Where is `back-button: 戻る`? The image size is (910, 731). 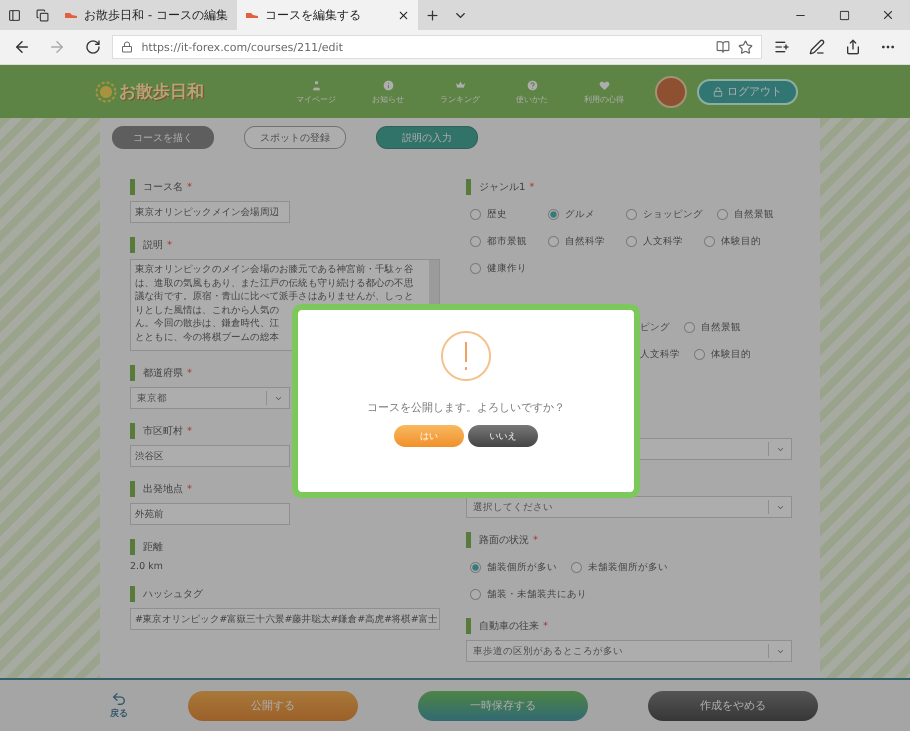 back-button: 戻る is located at coordinates (119, 705).